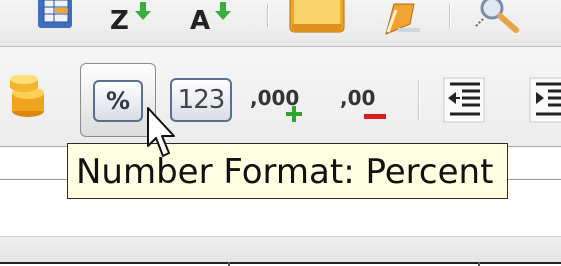 This screenshot has width=561, height=266. I want to click on add-decimal-icon, so click(294, 114).